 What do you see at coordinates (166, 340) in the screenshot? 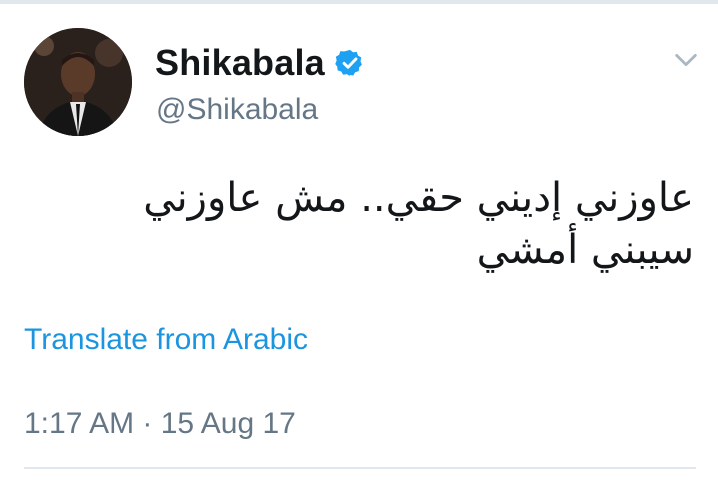
I see `translate-link: Translate from Arabic` at bounding box center [166, 340].